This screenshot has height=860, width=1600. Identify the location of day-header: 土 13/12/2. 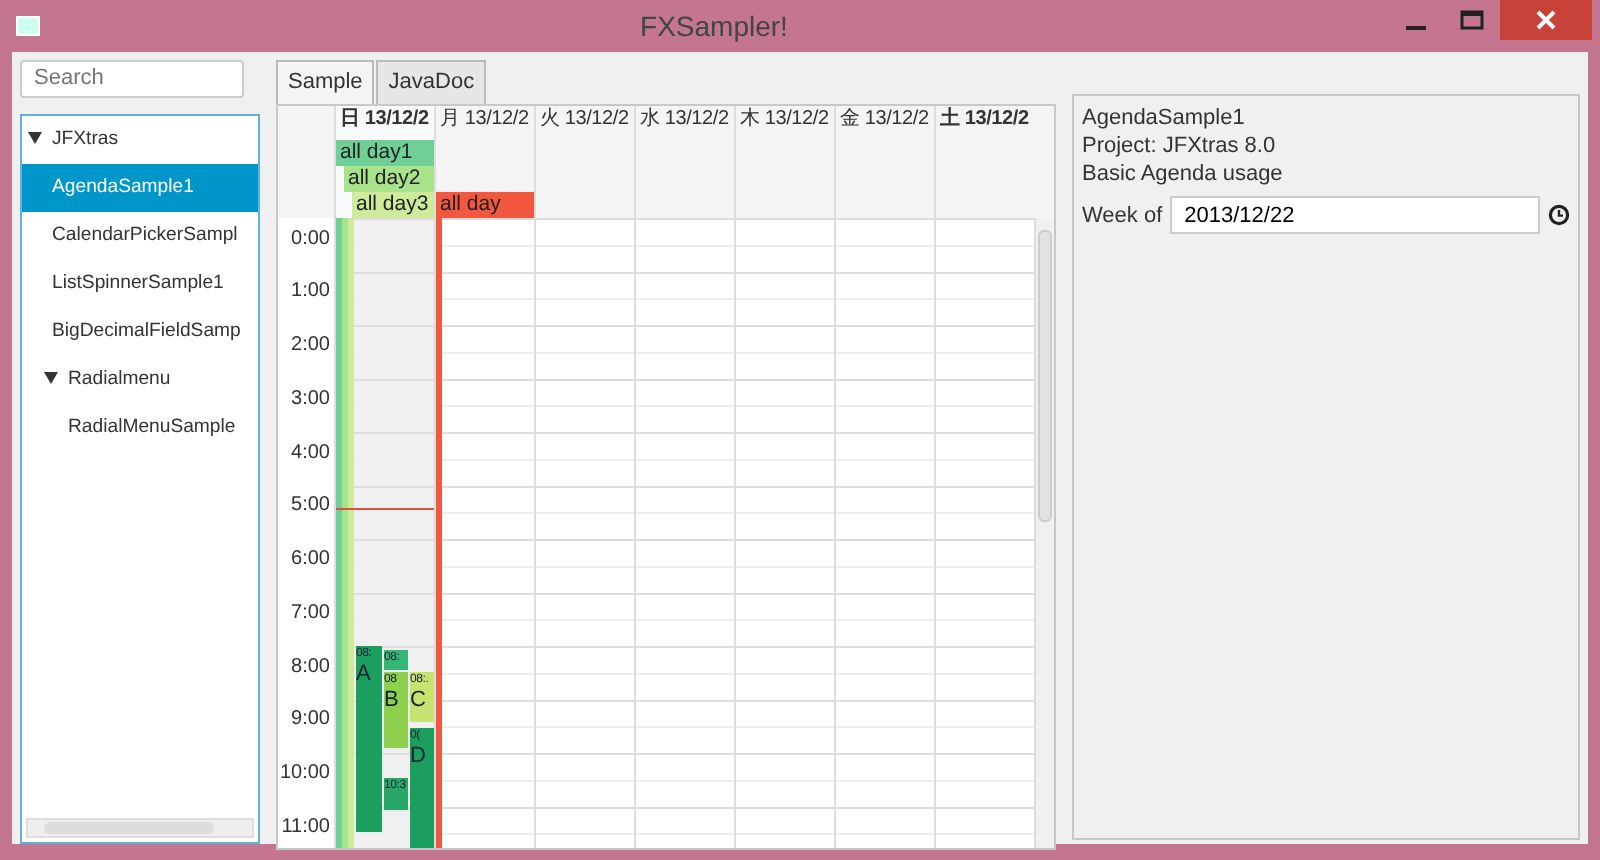
(984, 119).